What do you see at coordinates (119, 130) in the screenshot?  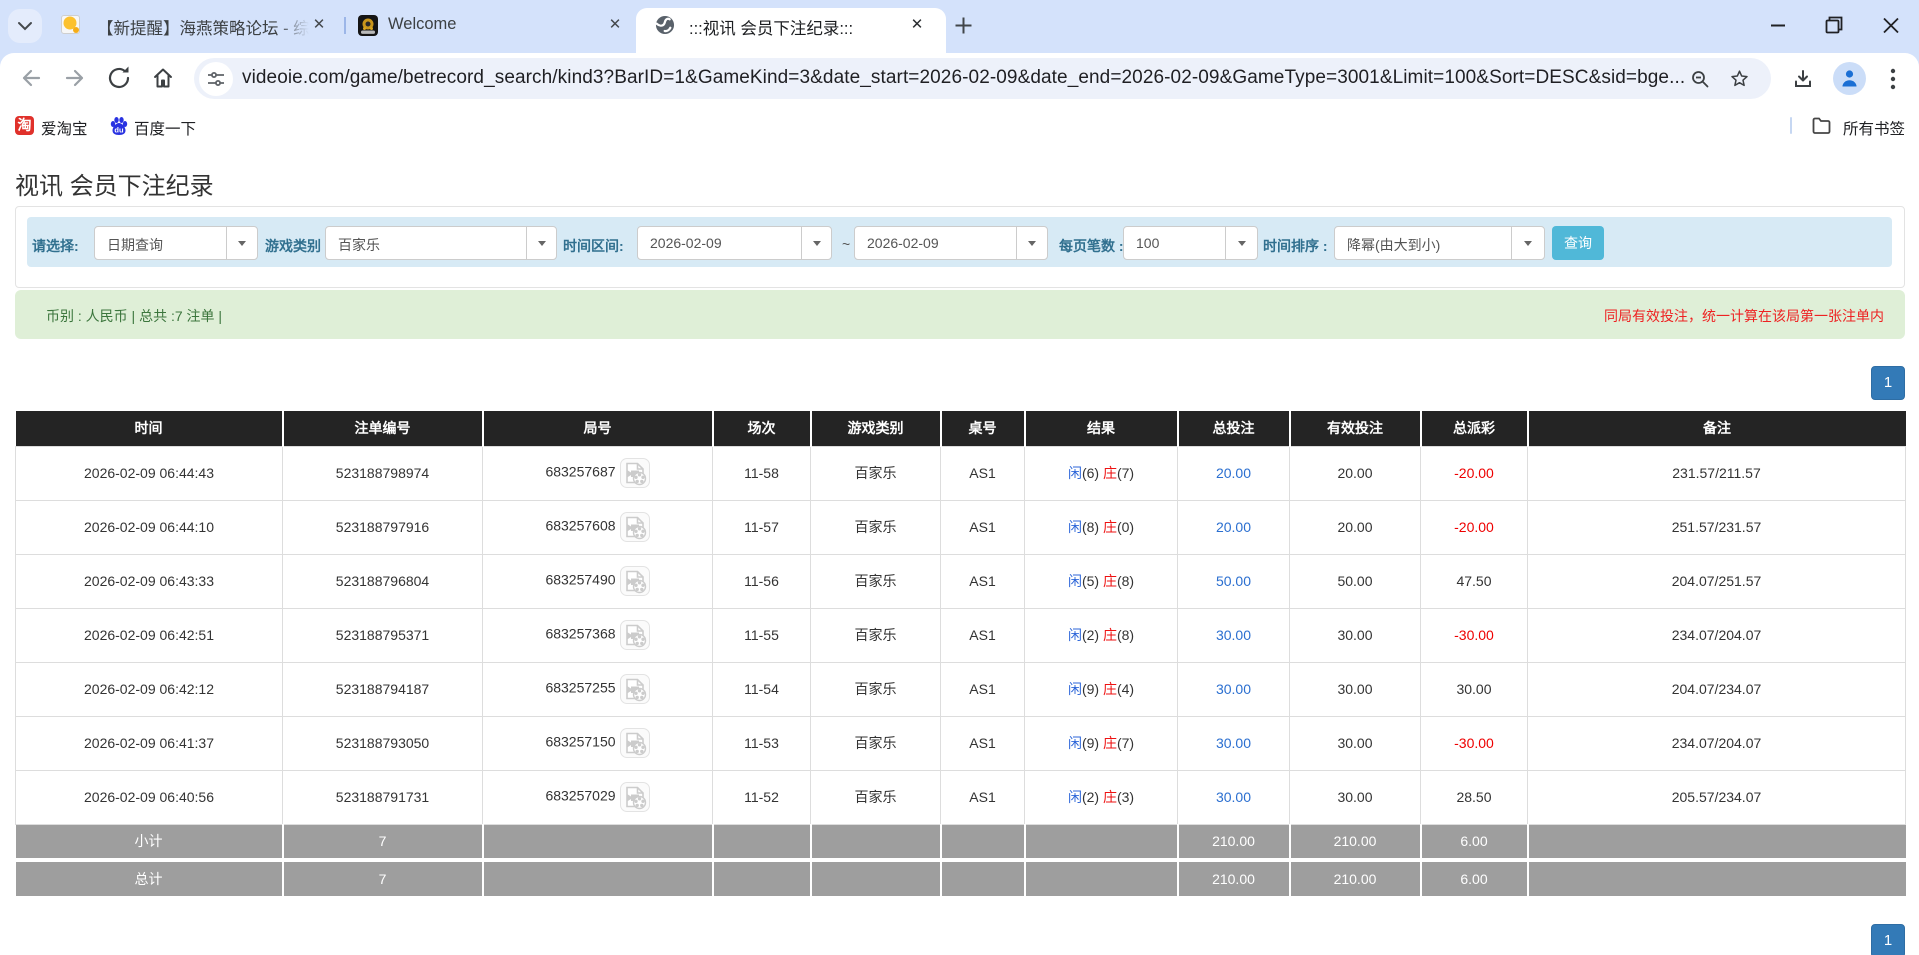 I see `svg-text: du` at bounding box center [119, 130].